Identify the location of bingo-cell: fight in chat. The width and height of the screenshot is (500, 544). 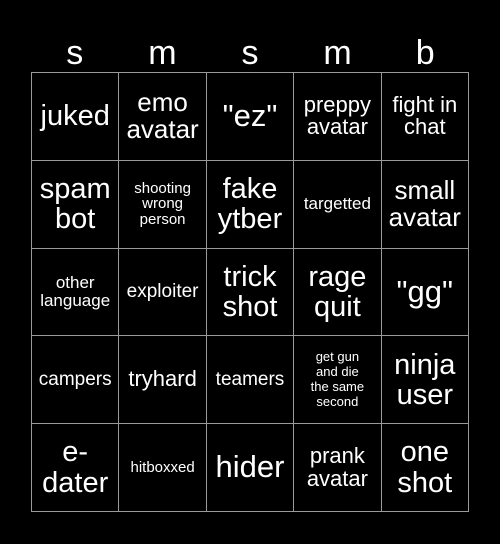
(424, 116).